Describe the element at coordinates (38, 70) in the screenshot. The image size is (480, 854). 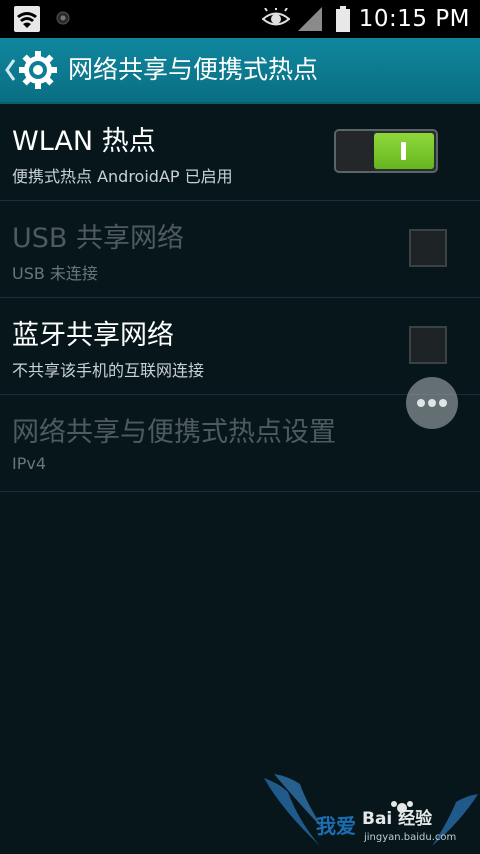
I see `settings-gear-icon` at that location.